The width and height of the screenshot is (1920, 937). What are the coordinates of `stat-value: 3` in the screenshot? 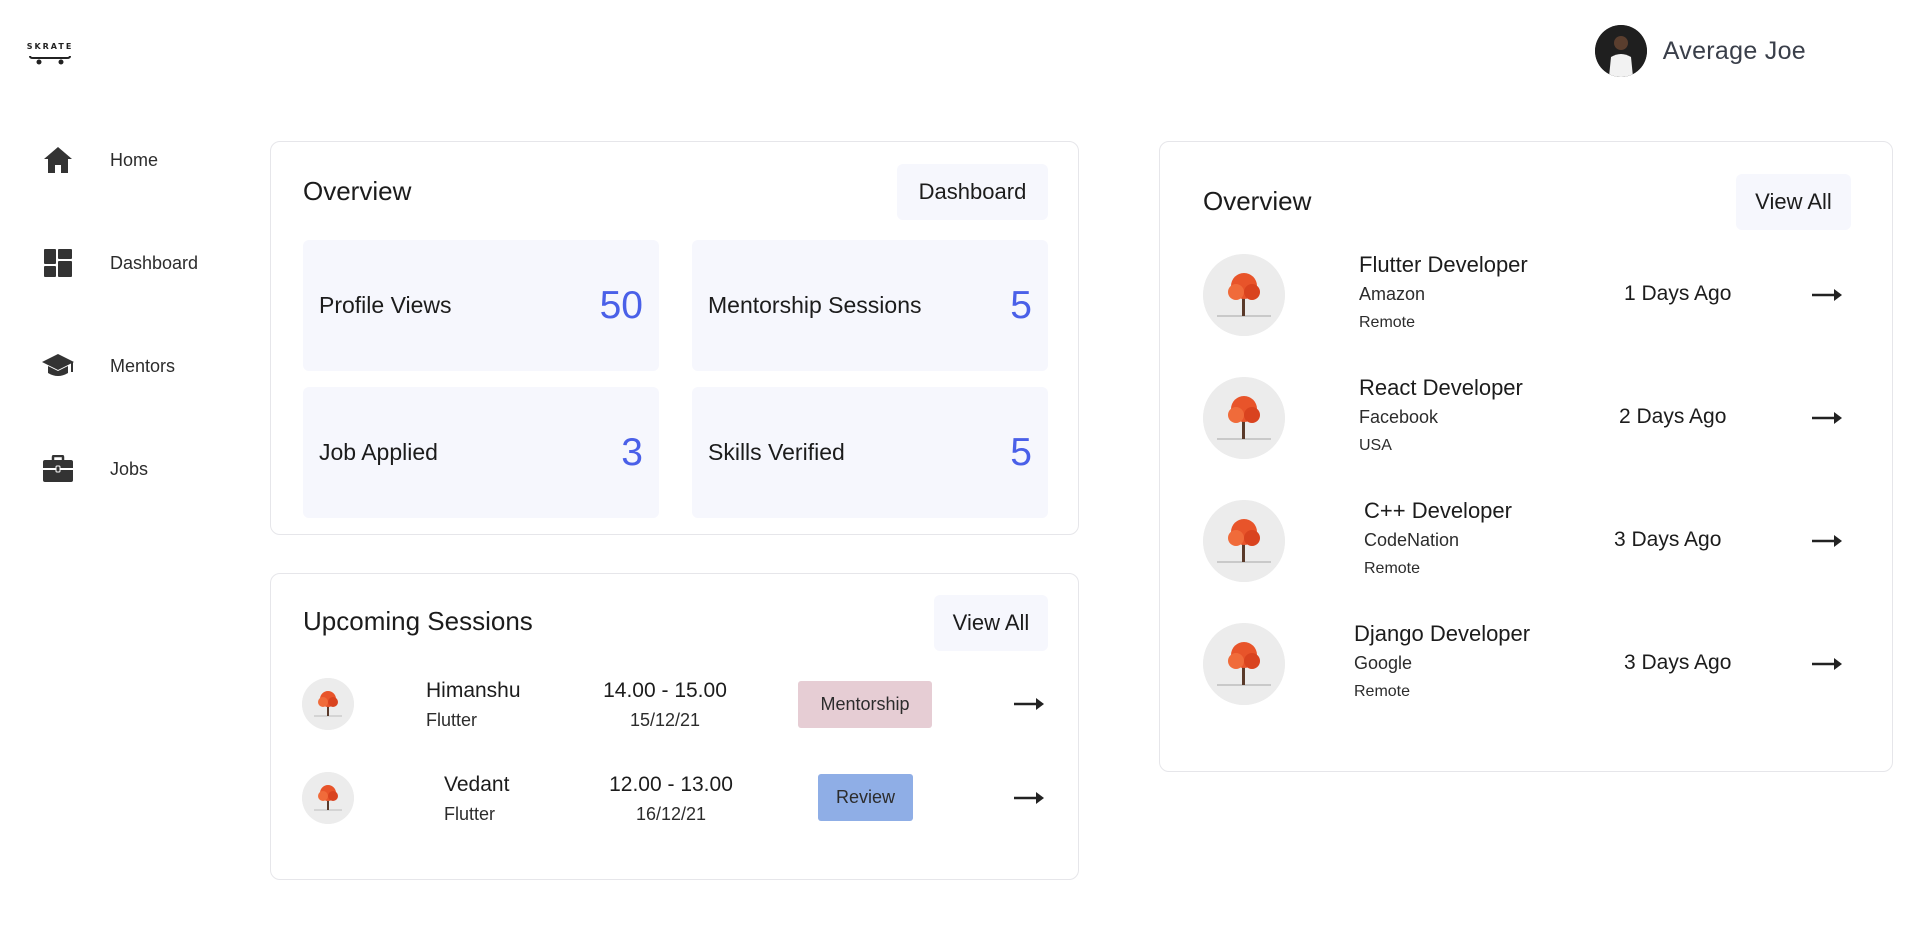 It's located at (632, 452).